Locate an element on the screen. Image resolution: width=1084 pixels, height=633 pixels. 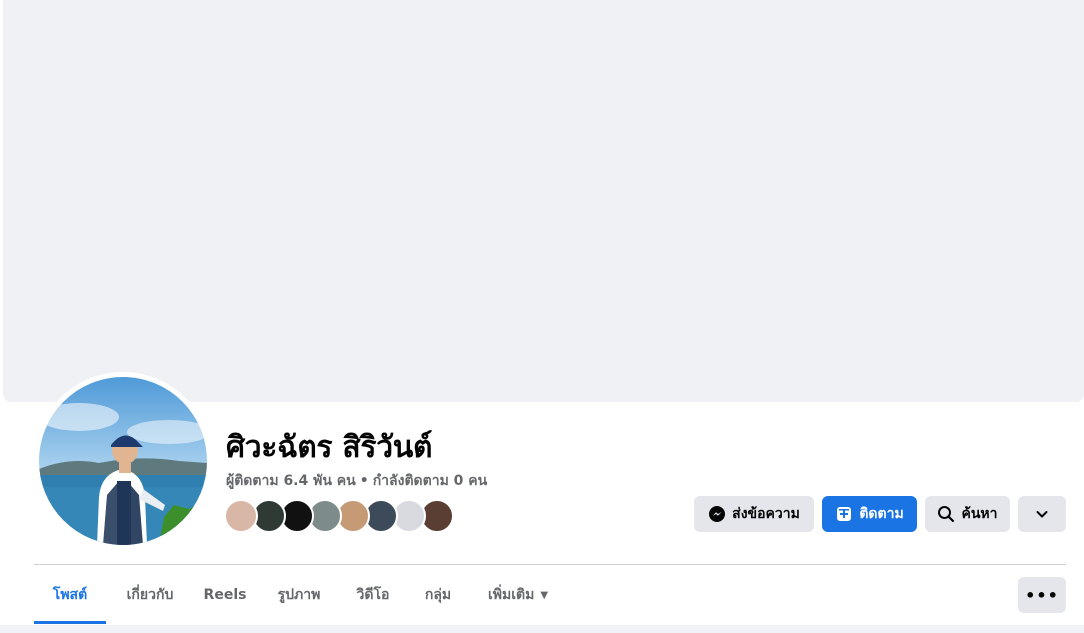
chevron-down-icon is located at coordinates (1042, 514).